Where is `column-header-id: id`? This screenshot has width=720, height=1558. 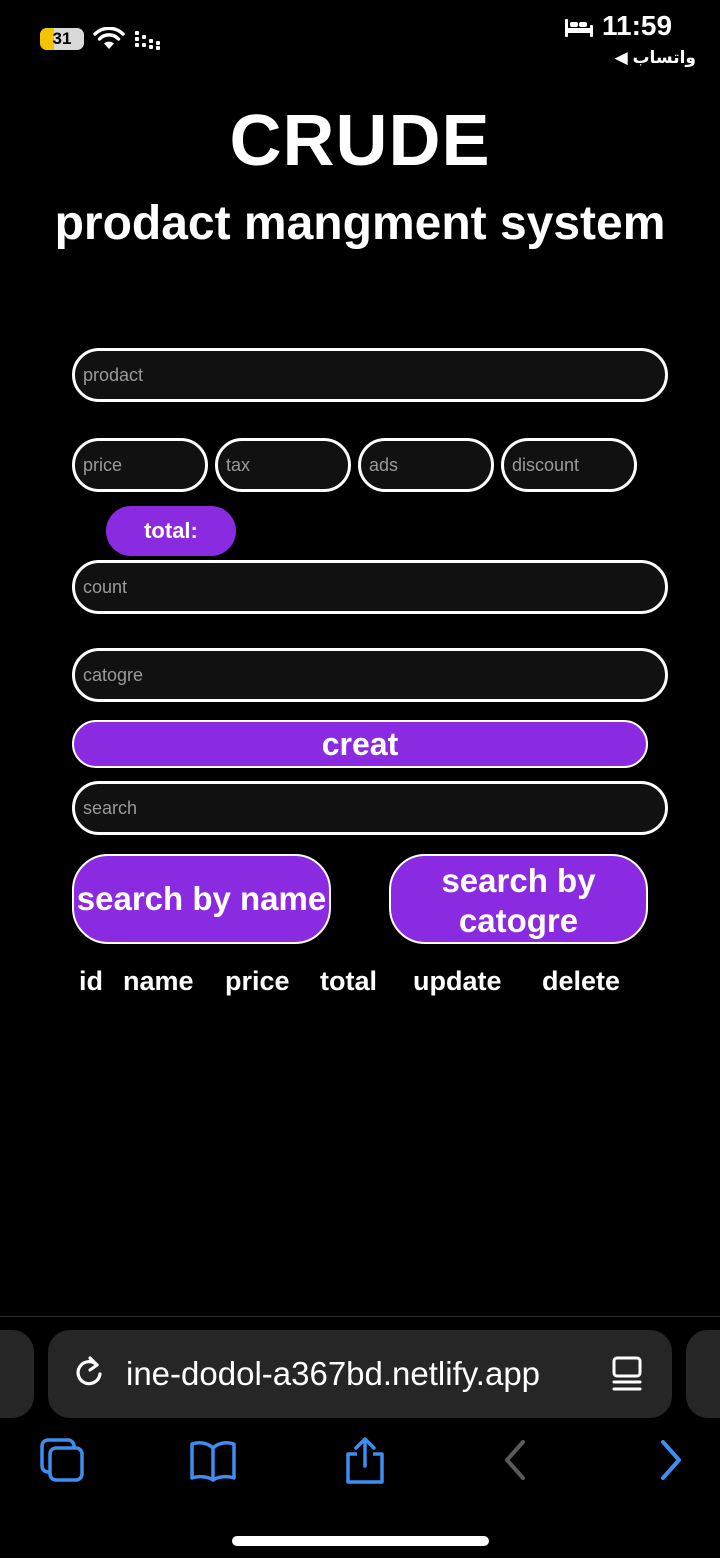
column-header-id: id is located at coordinates (91, 981).